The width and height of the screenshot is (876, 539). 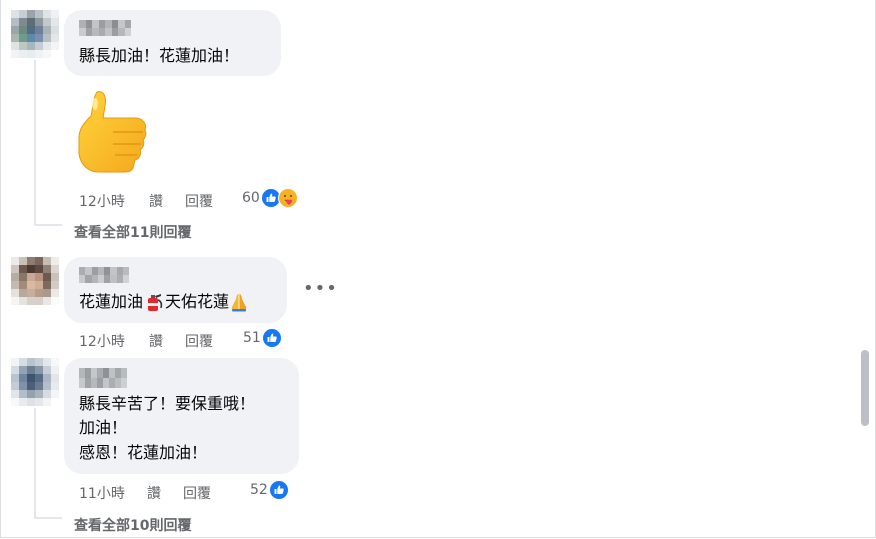 What do you see at coordinates (111, 301) in the screenshot?
I see `comment-text-part: 花蓮加油` at bounding box center [111, 301].